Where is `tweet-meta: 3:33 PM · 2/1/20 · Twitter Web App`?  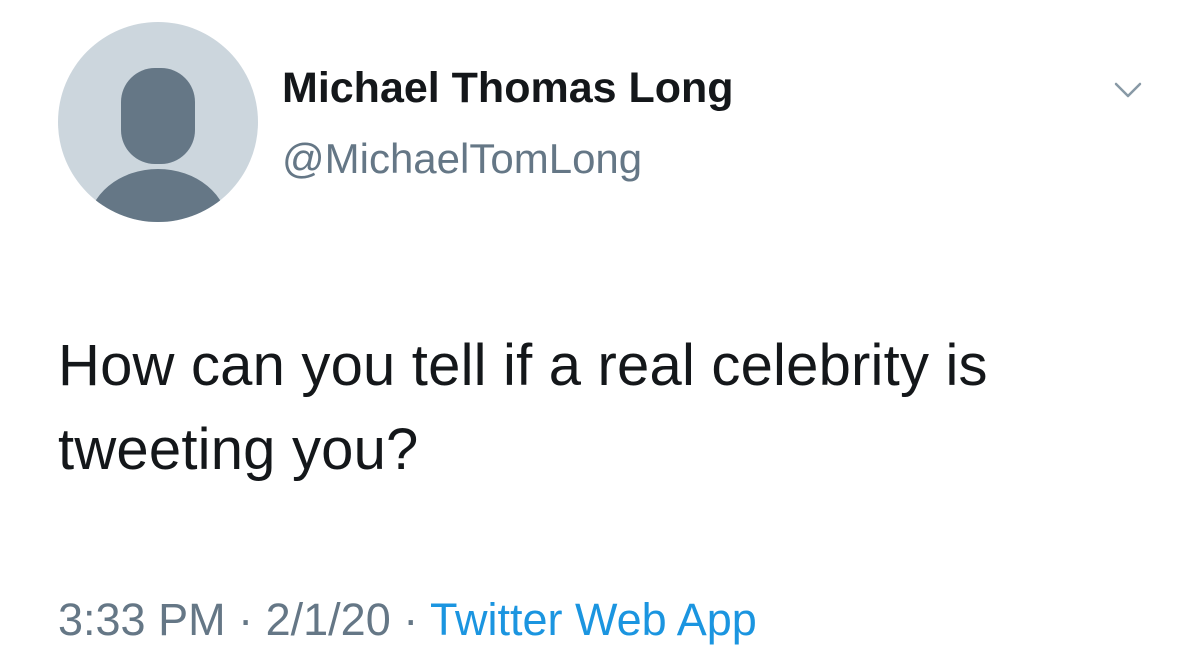 tweet-meta: 3:33 PM · 2/1/20 · Twitter Web App is located at coordinates (407, 620).